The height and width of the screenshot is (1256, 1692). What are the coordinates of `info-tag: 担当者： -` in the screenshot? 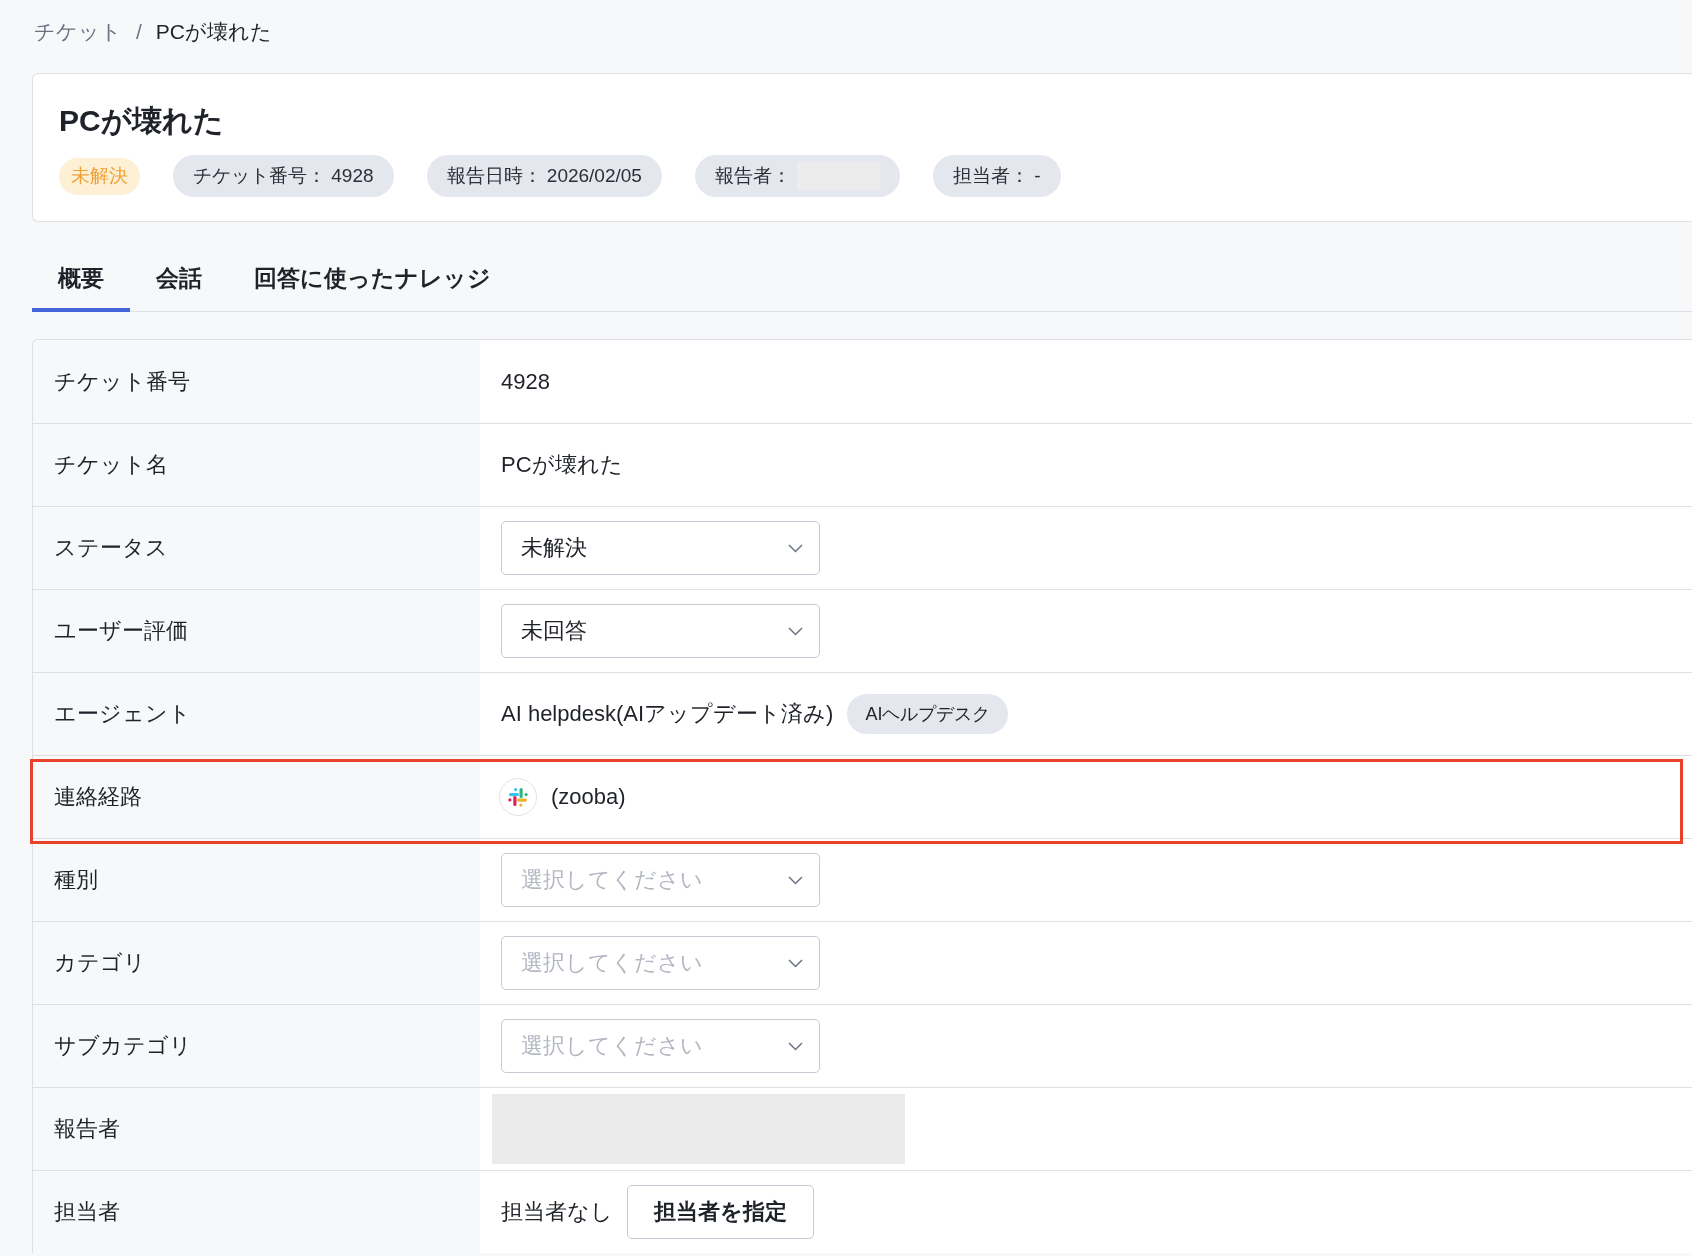 It's located at (996, 176).